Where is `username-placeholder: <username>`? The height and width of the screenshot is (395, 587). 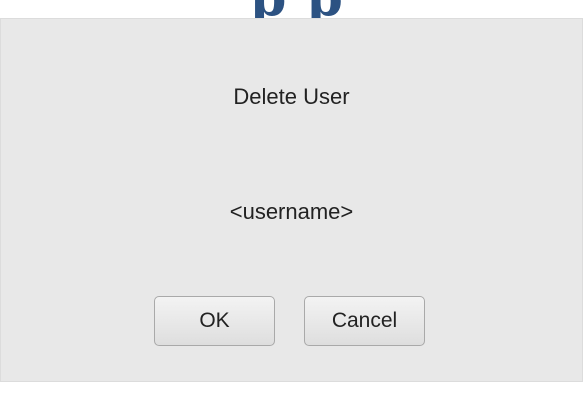
username-placeholder: <username> is located at coordinates (291, 211).